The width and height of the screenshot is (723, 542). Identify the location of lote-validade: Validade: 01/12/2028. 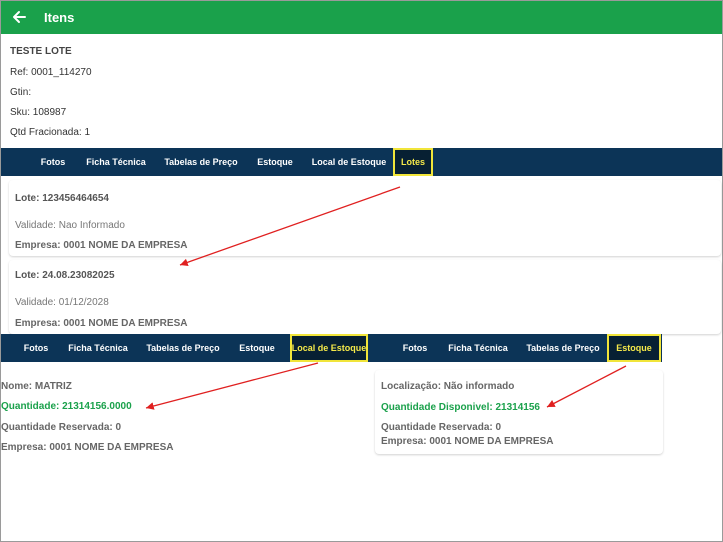
(62, 302).